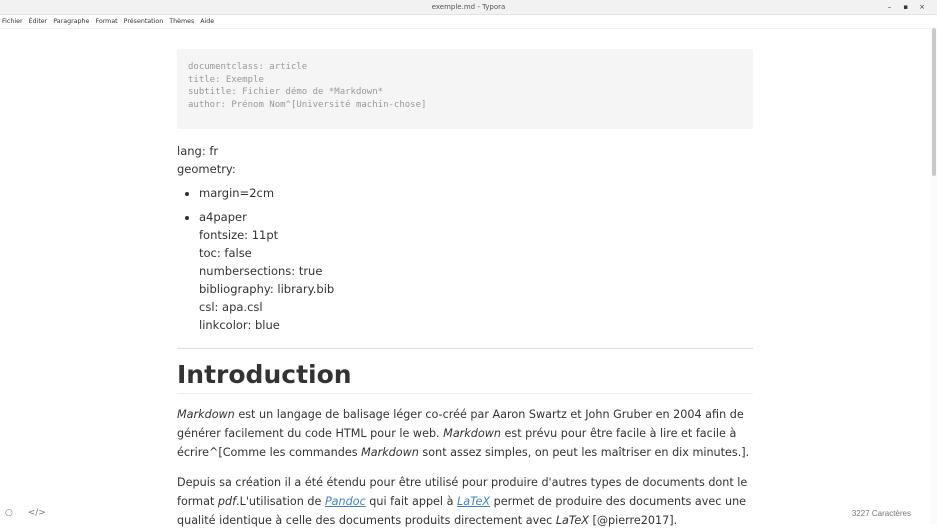 Image resolution: width=937 pixels, height=530 pixels. I want to click on meta-paragraph: lang: fr geometry:, so click(465, 160).